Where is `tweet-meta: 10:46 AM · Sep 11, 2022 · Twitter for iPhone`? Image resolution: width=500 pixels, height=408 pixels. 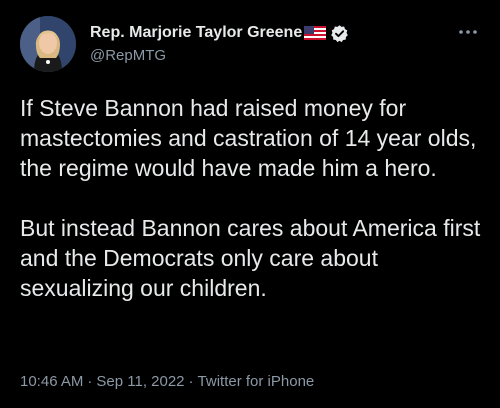 tweet-meta: 10:46 AM · Sep 11, 2022 · Twitter for iPhone is located at coordinates (167, 381).